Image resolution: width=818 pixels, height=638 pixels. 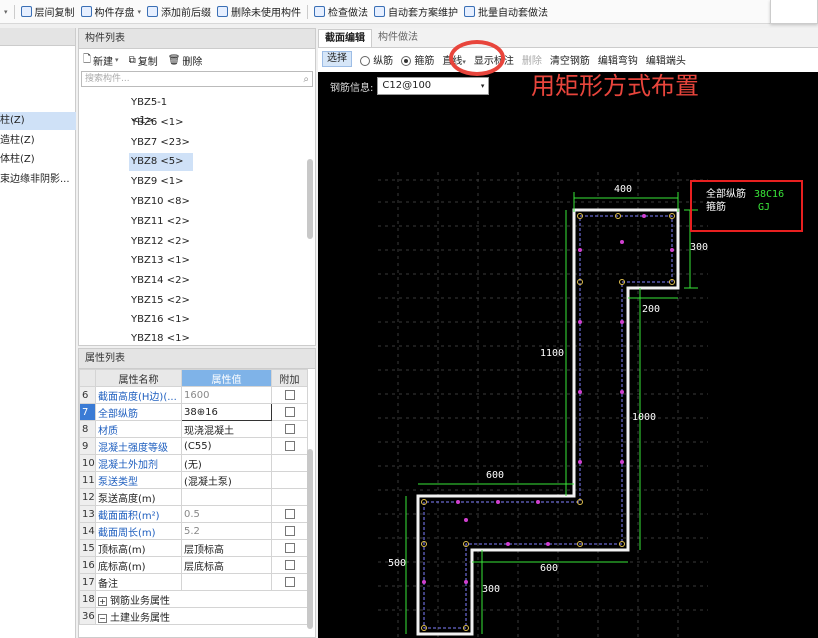 What do you see at coordinates (193, 531) in the screenshot?
I see `table-row: 14 截面周长(m) 5.2` at bounding box center [193, 531].